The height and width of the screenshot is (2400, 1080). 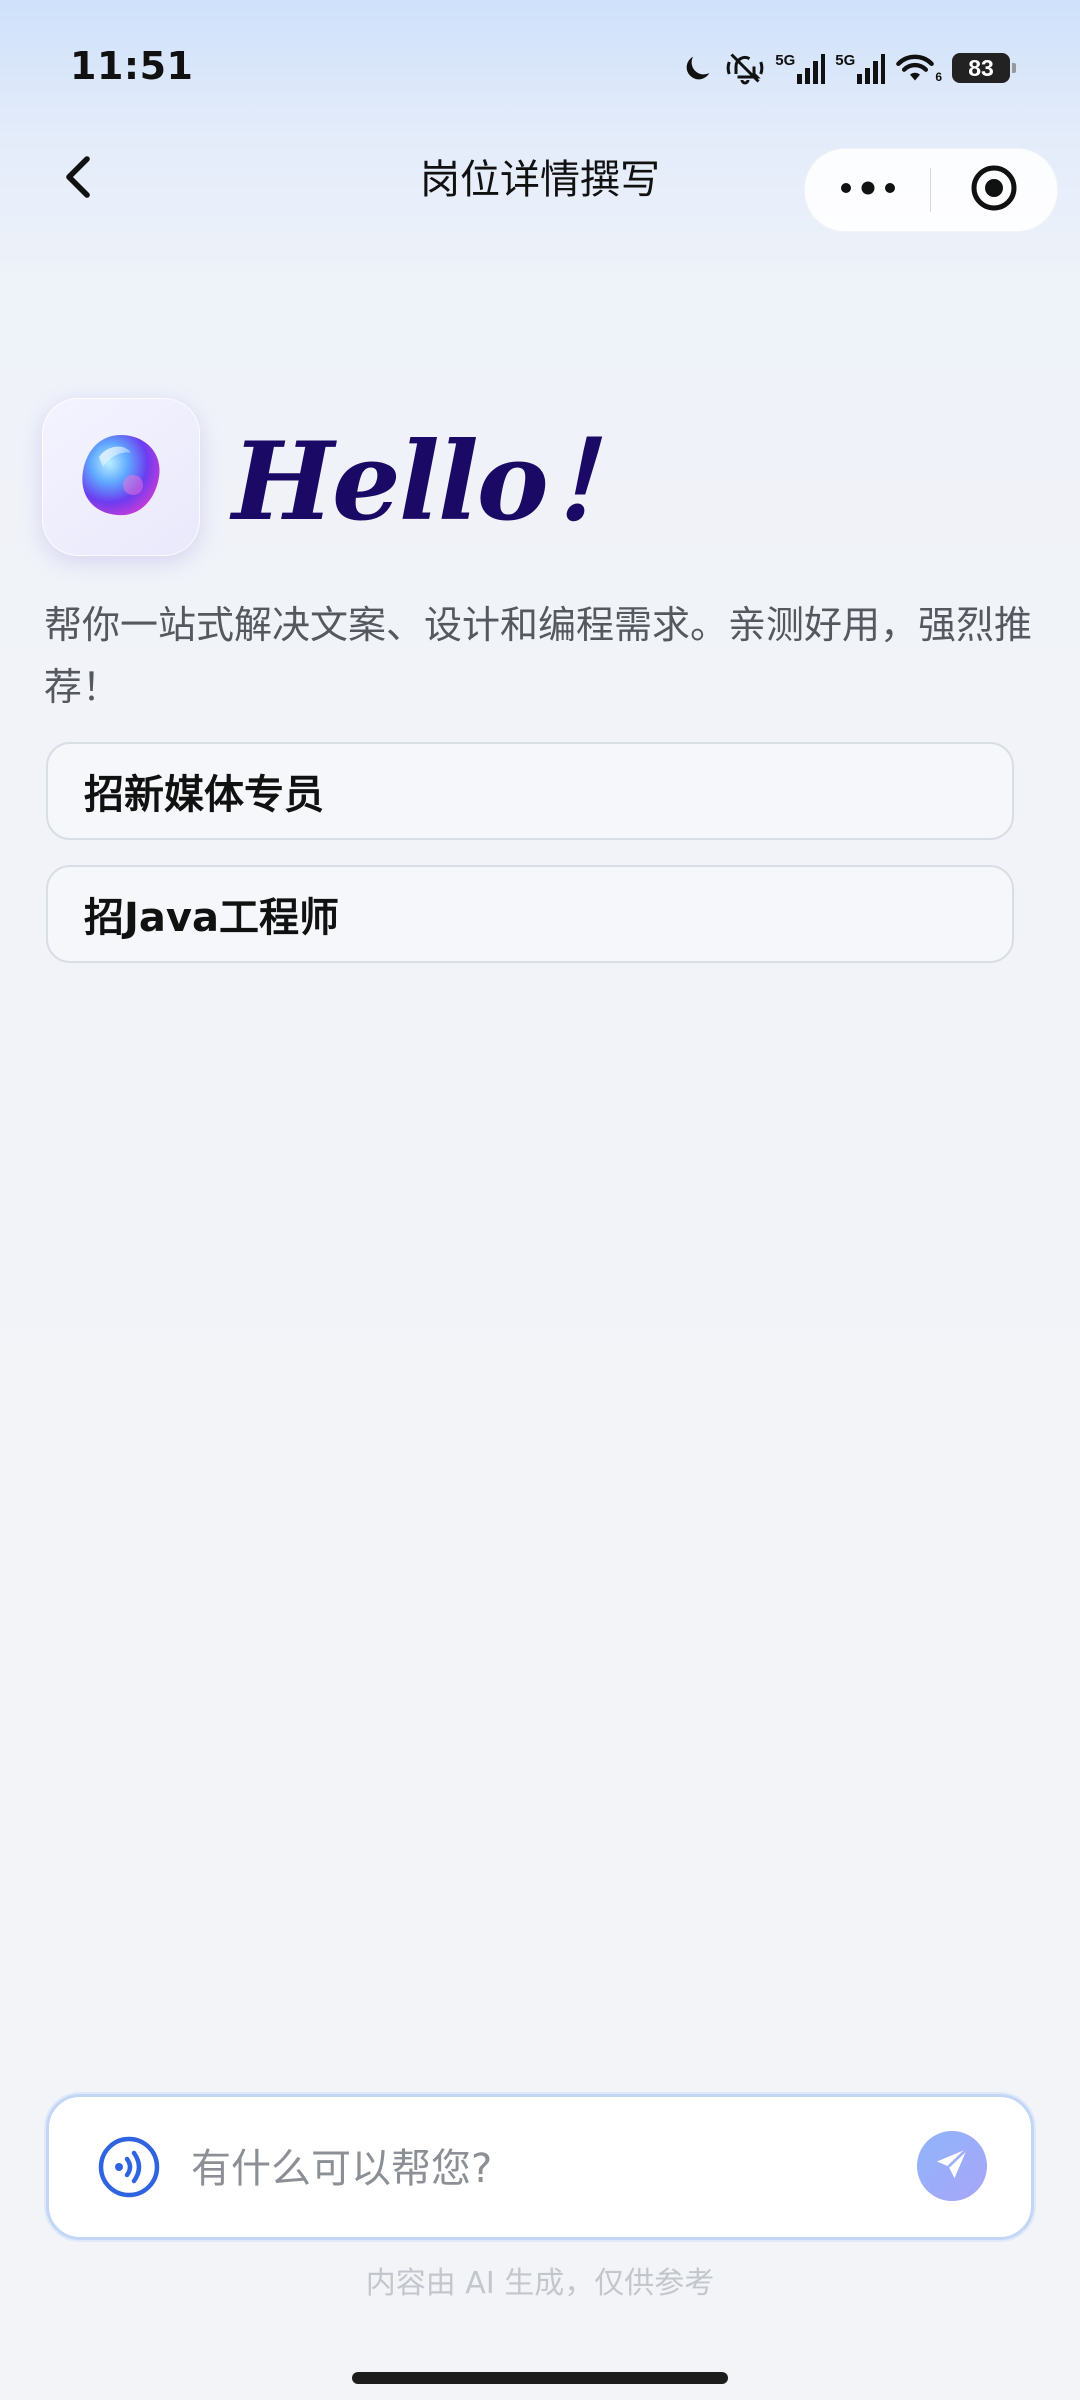 I want to click on mute-bell-icon, so click(x=745, y=68).